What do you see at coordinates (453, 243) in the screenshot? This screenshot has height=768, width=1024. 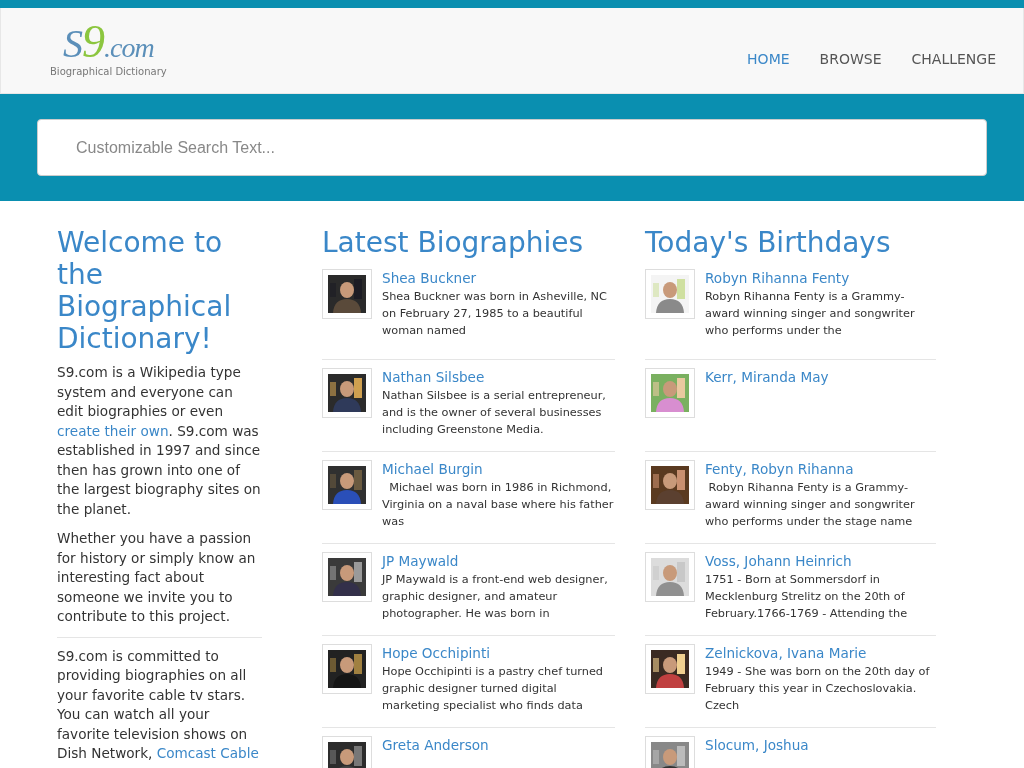 I see `section-heading: Latest Biographies` at bounding box center [453, 243].